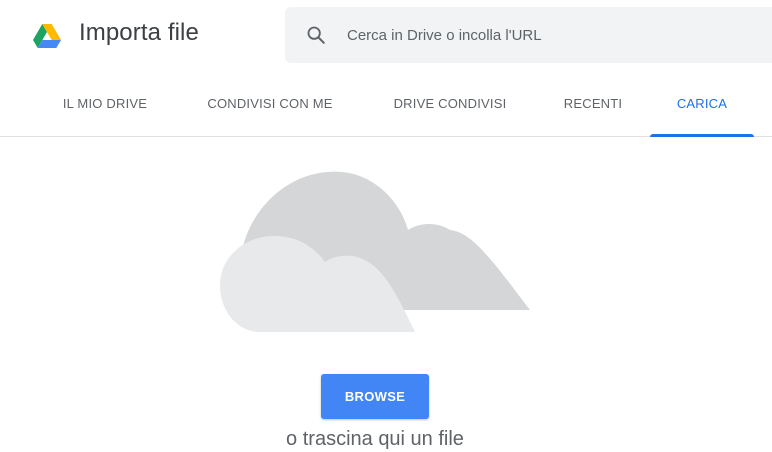 The width and height of the screenshot is (772, 452). I want to click on search-input, so click(547, 35).